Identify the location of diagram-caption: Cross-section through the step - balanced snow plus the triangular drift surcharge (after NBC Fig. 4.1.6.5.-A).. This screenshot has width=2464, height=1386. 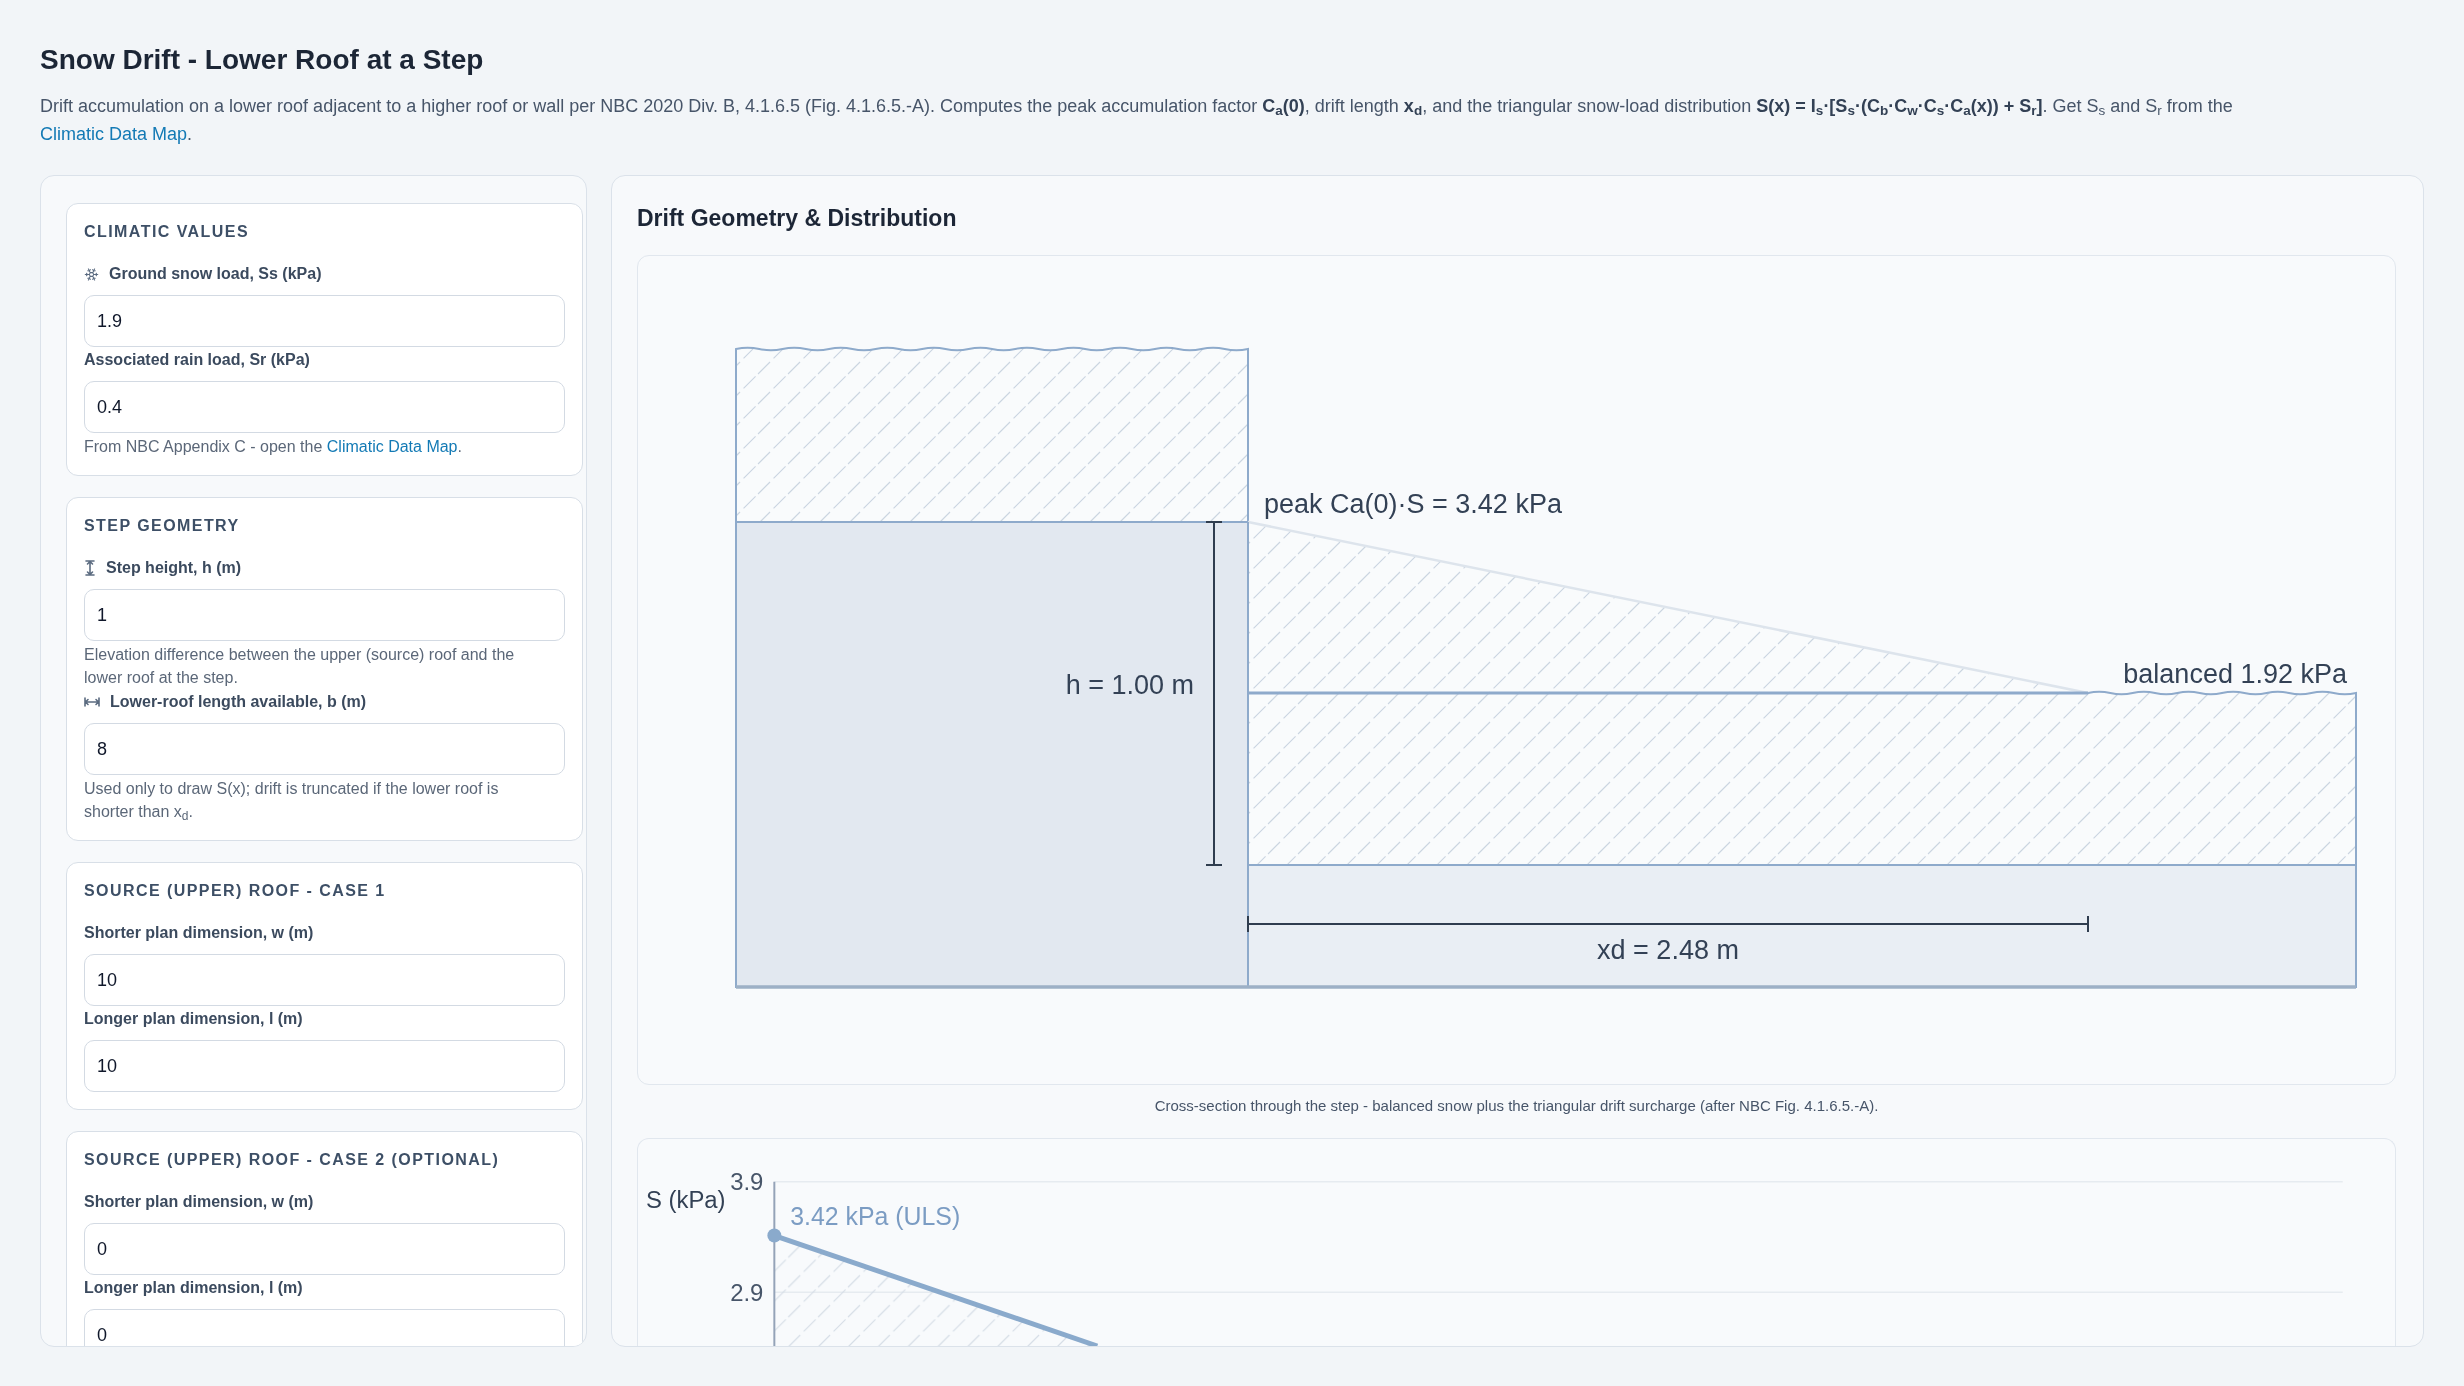
(1516, 1106).